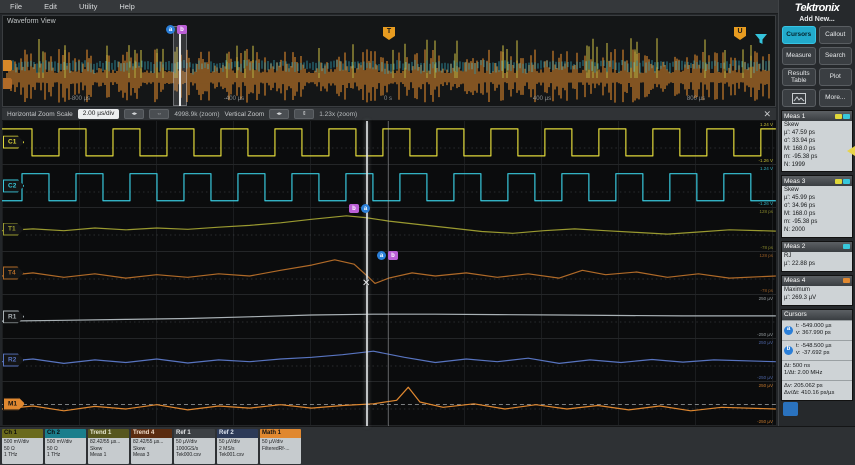 Image resolution: width=855 pixels, height=465 pixels. I want to click on sidebar-button-cursors: Cursors, so click(799, 35).